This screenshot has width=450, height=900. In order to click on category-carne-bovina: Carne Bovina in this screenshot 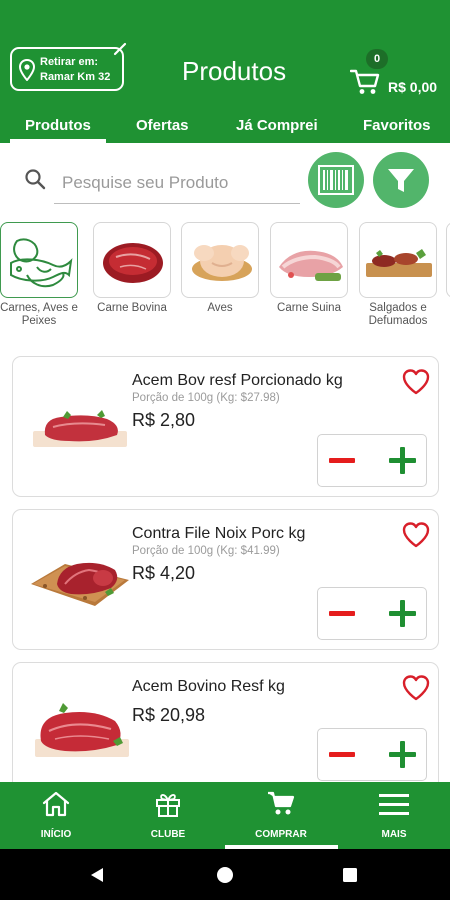, I will do `click(132, 268)`.